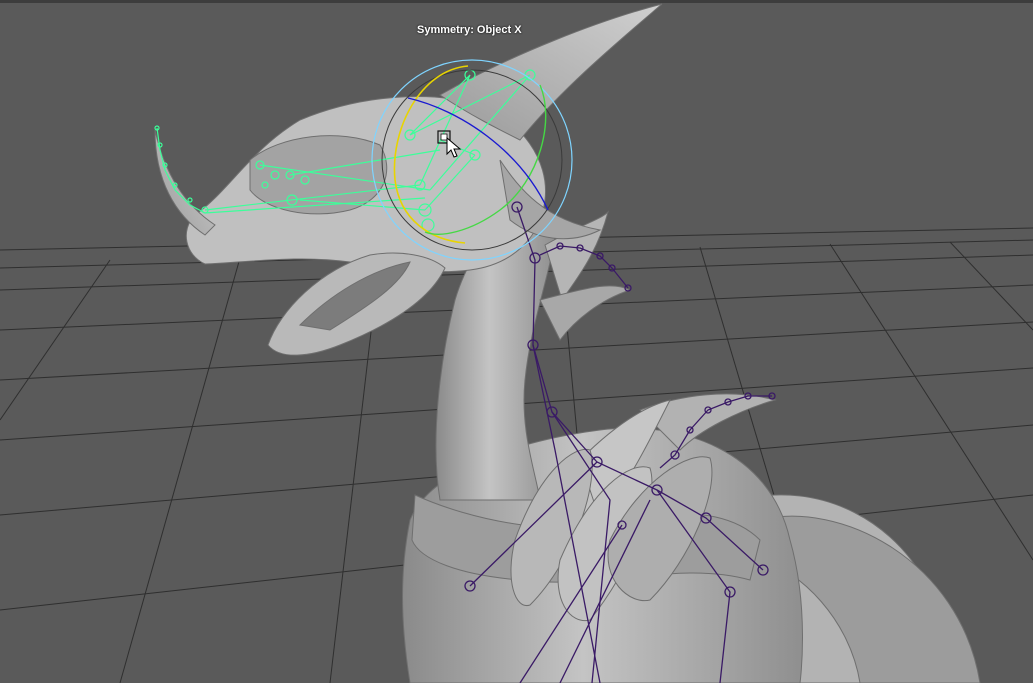 This screenshot has height=683, width=1033. Describe the element at coordinates (469, 30) in the screenshot. I see `symmetry-mode-label: Symmetry: Object X` at that location.